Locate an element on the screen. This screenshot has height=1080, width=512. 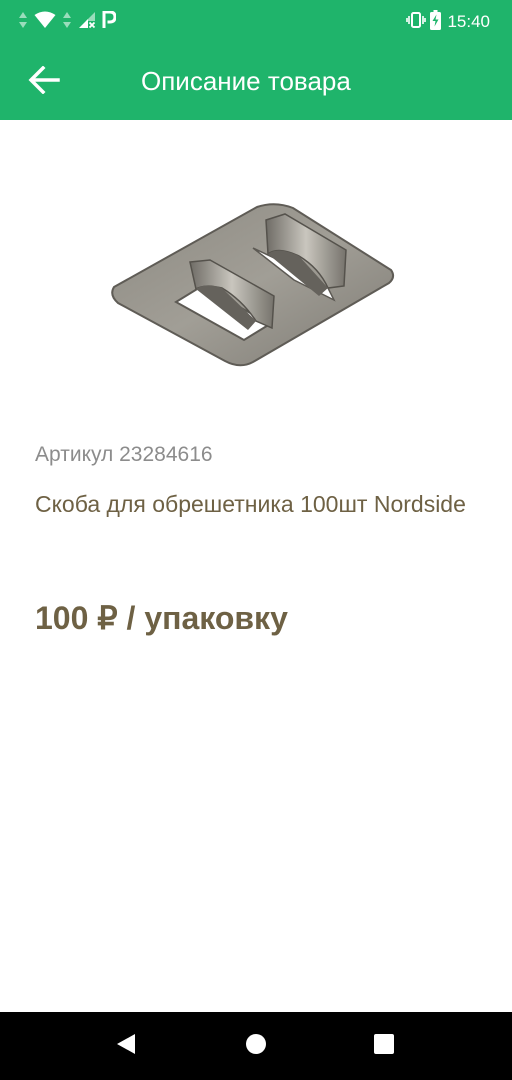
status-time: 15:40 is located at coordinates (468, 21).